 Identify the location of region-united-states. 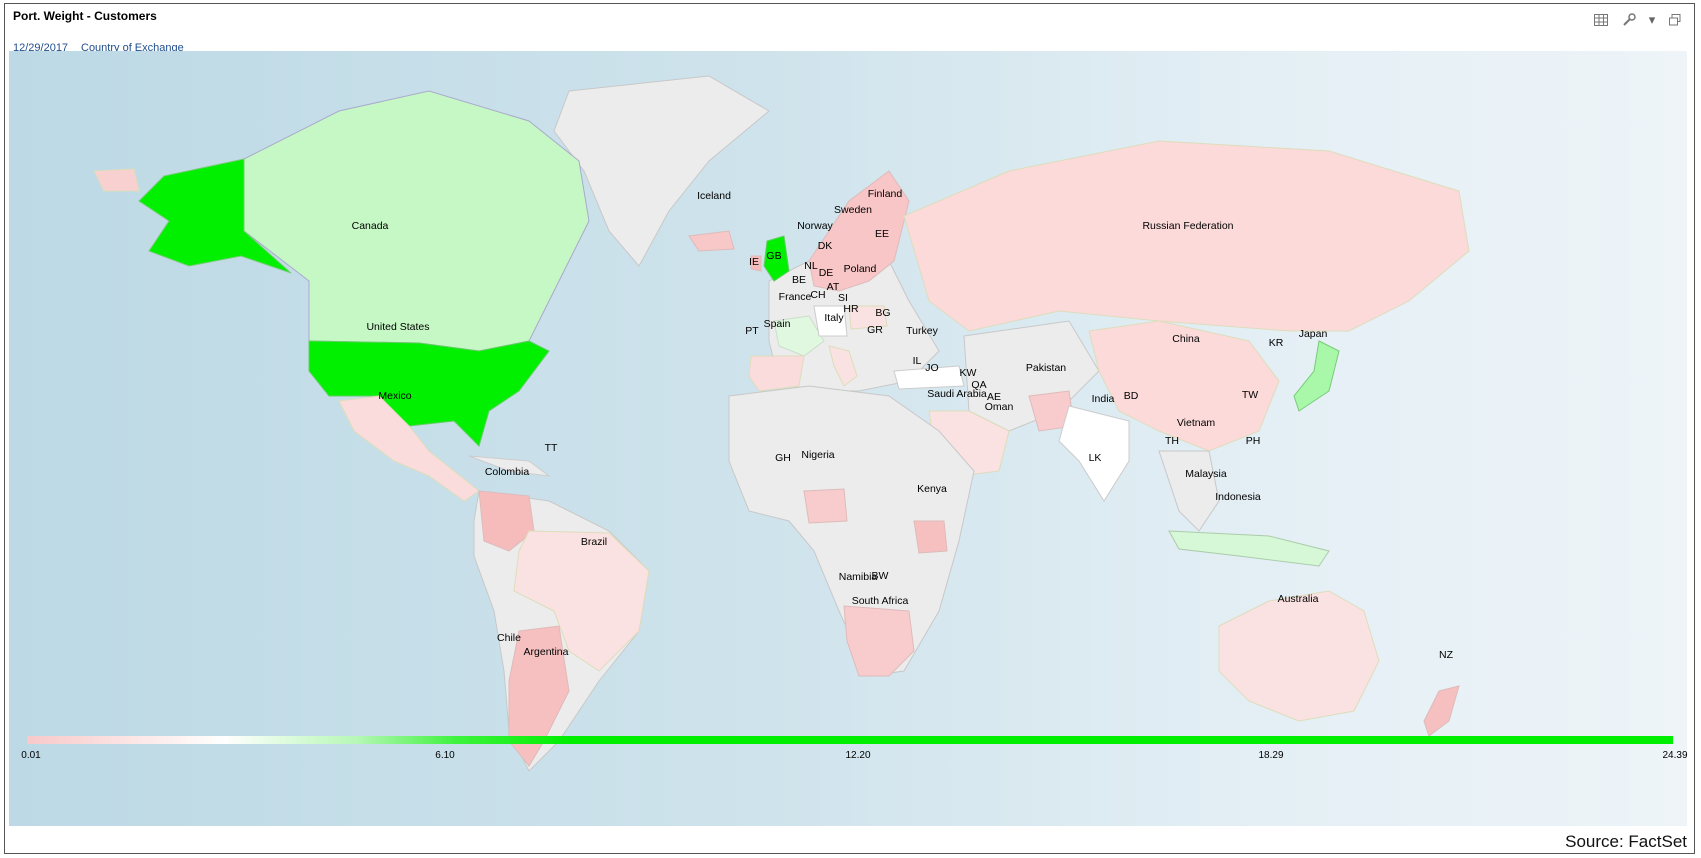
(429, 393).